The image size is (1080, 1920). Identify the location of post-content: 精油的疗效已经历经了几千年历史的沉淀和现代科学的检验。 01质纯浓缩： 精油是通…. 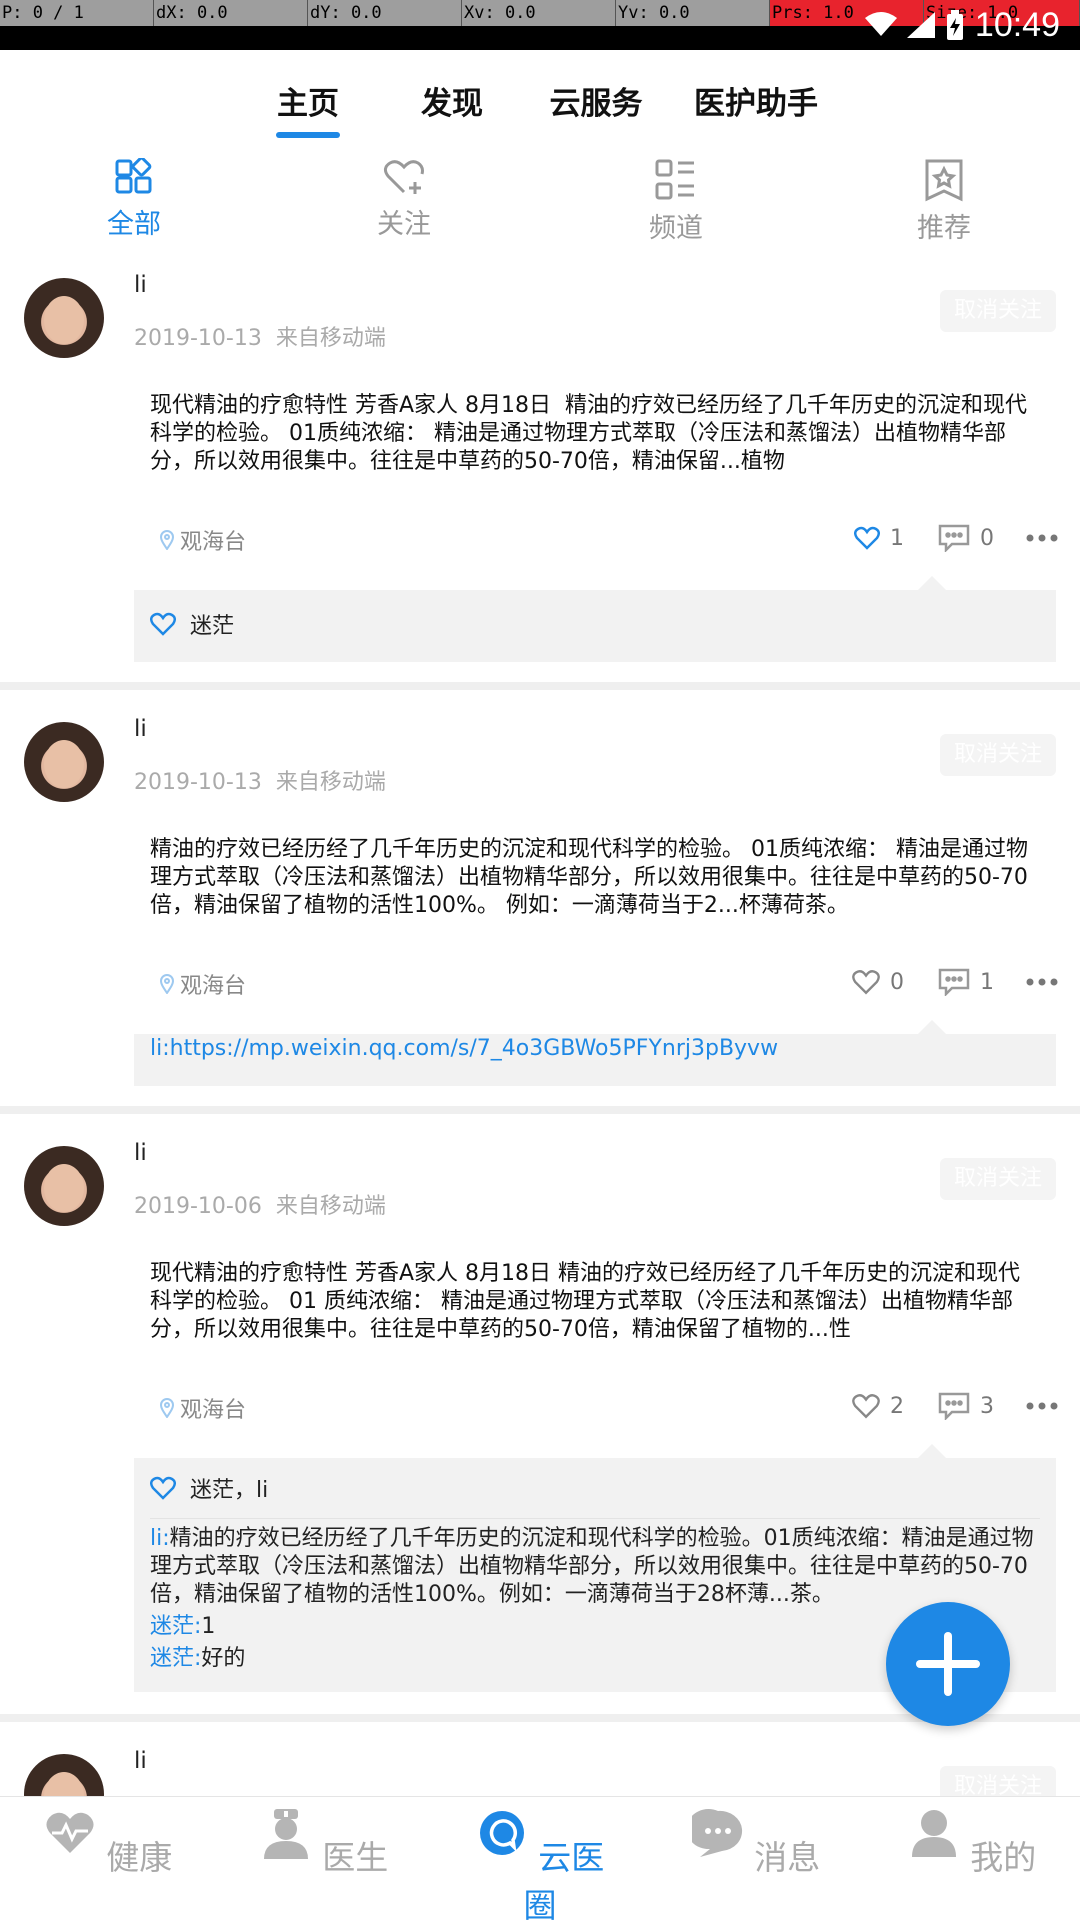
(594, 878).